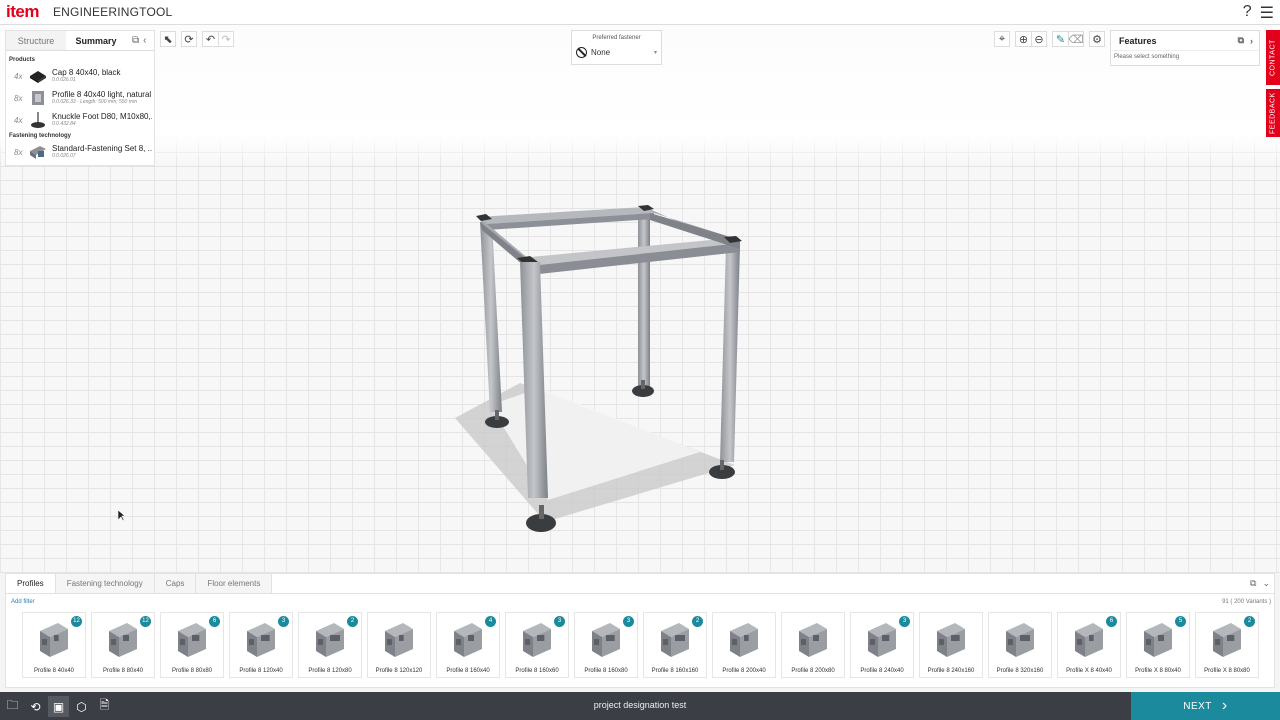 The image size is (1280, 720). I want to click on catalog-card: Profile 8 120x40 3, so click(261, 645).